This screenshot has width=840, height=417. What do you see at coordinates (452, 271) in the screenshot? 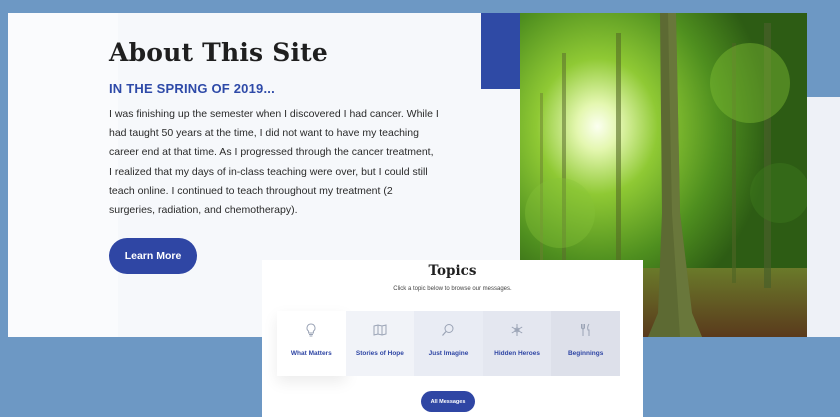
I see `topics-title: Topics` at bounding box center [452, 271].